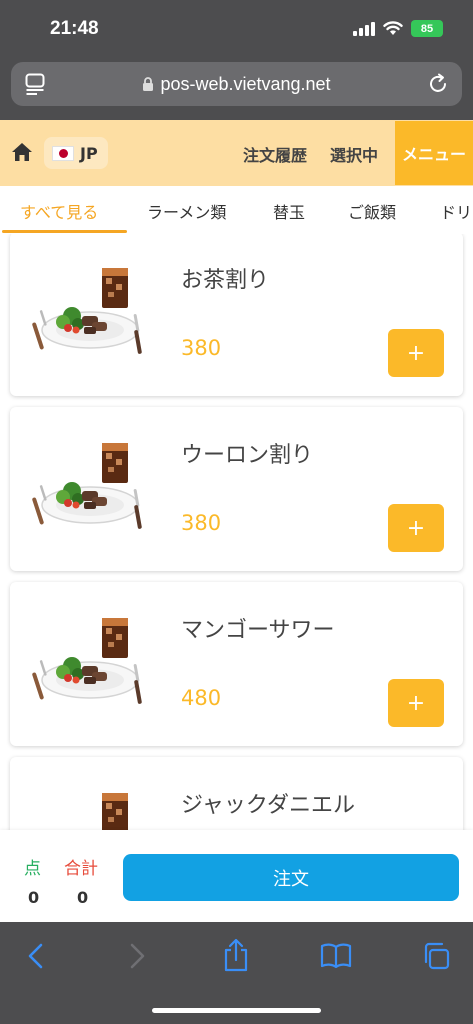 The image size is (473, 1024). What do you see at coordinates (148, 83) in the screenshot?
I see `lock-icon` at bounding box center [148, 83].